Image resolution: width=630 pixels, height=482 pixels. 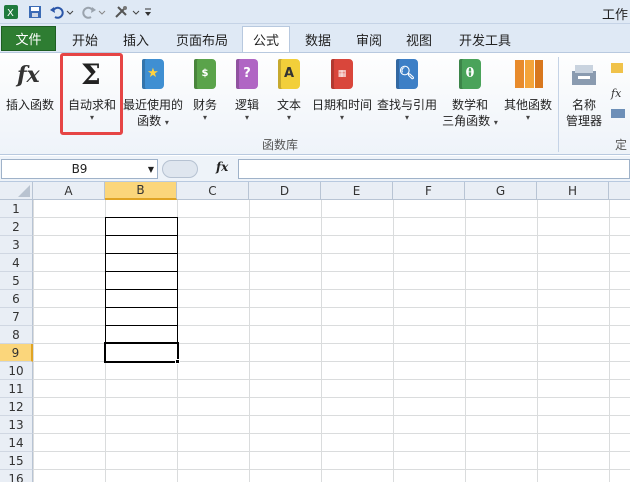 I want to click on chevron-down-icon: ▼, so click(x=151, y=169).